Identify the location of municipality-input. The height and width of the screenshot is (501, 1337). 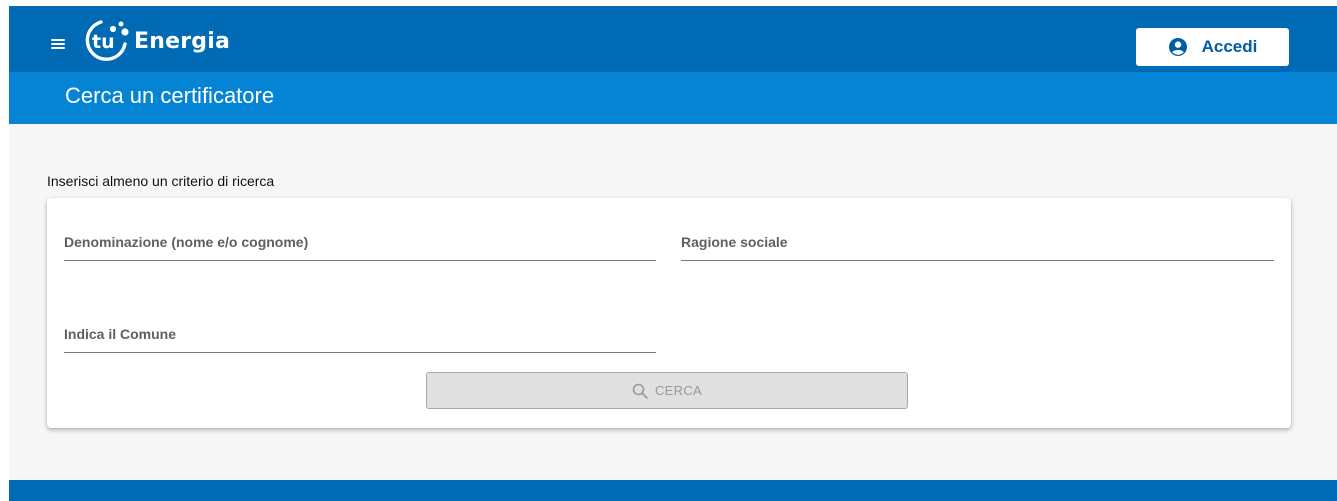
(360, 335).